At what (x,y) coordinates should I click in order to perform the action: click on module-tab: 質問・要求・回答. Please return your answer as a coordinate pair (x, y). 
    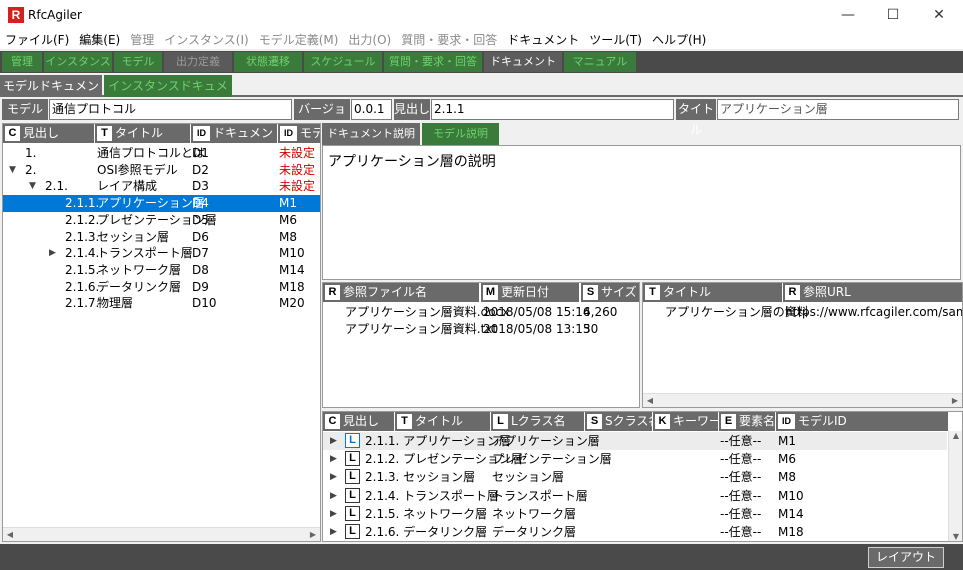
    Looking at the image, I should click on (433, 62).